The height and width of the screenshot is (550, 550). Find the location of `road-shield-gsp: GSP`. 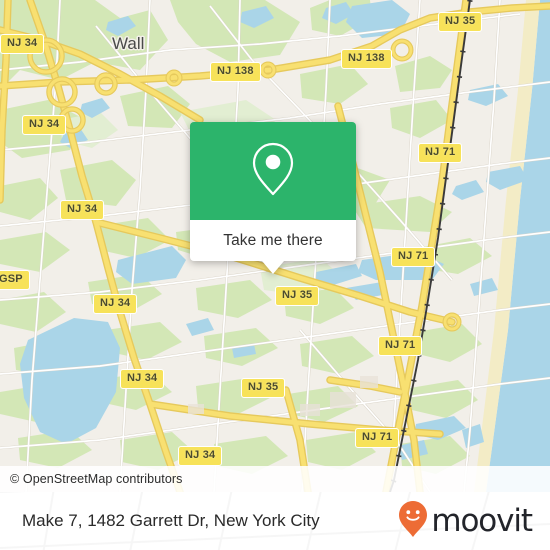

road-shield-gsp: GSP is located at coordinates (15, 280).